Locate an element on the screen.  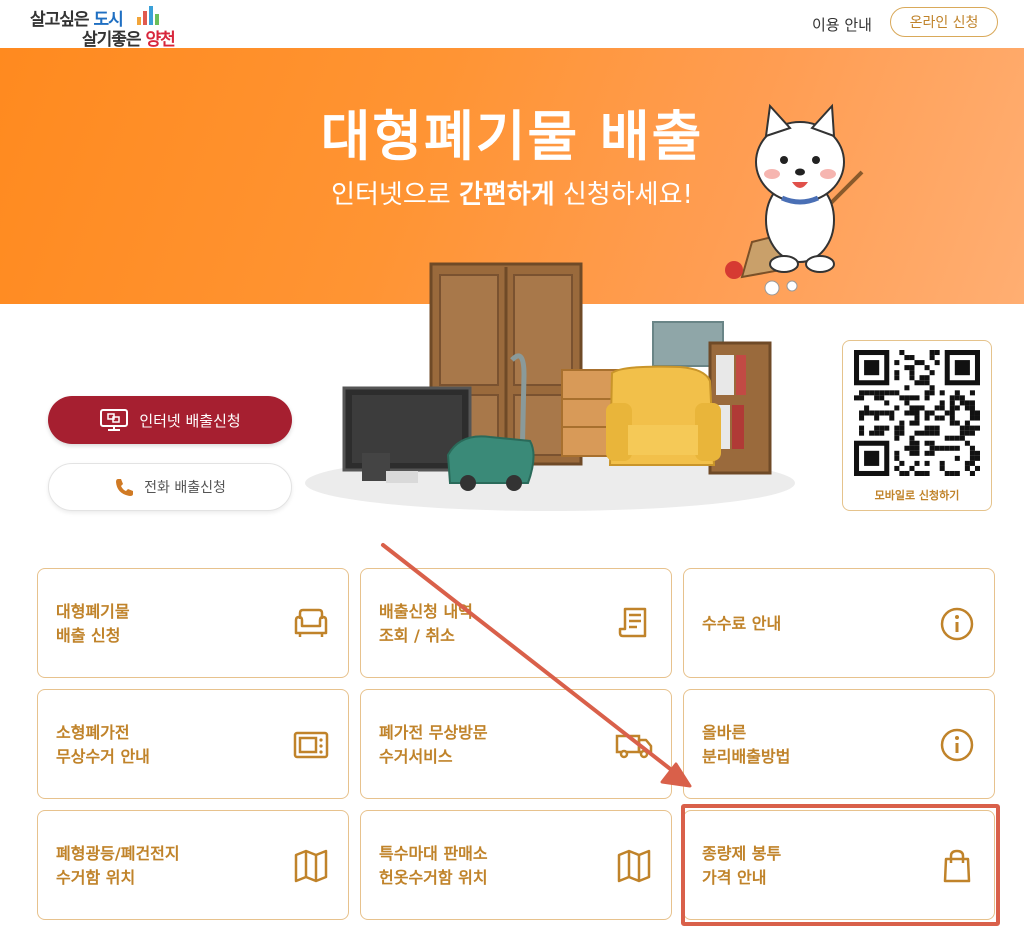
card-label: 소형폐가전 무상수거 안내 is located at coordinates (103, 744).